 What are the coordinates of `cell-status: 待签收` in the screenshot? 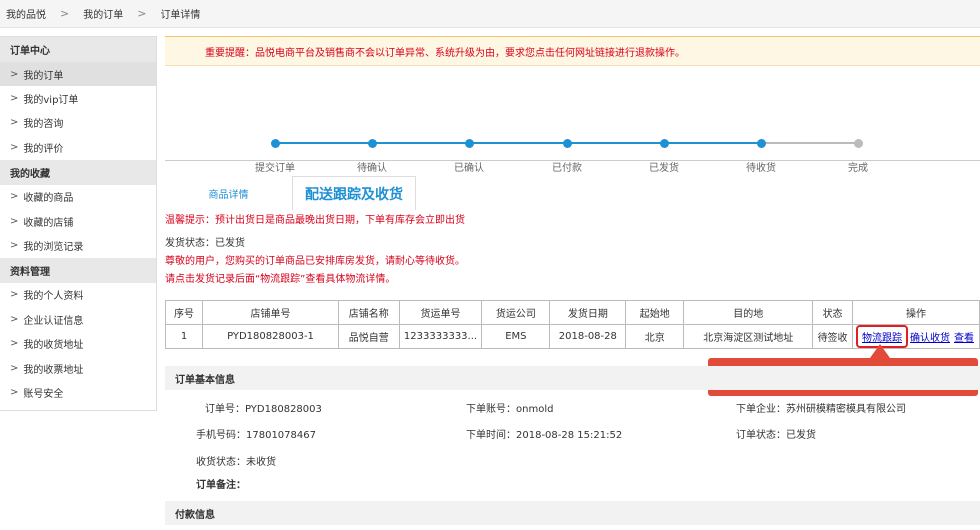 It's located at (832, 336).